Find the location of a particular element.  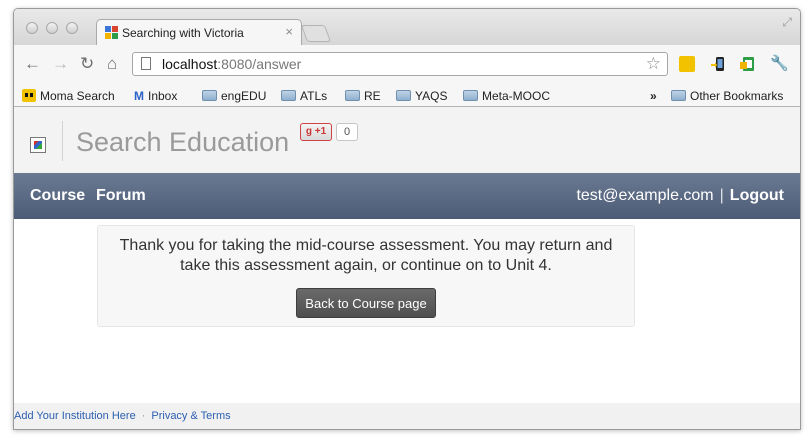

tab-strip: Searching with Victoria × ⤢ is located at coordinates (407, 27).